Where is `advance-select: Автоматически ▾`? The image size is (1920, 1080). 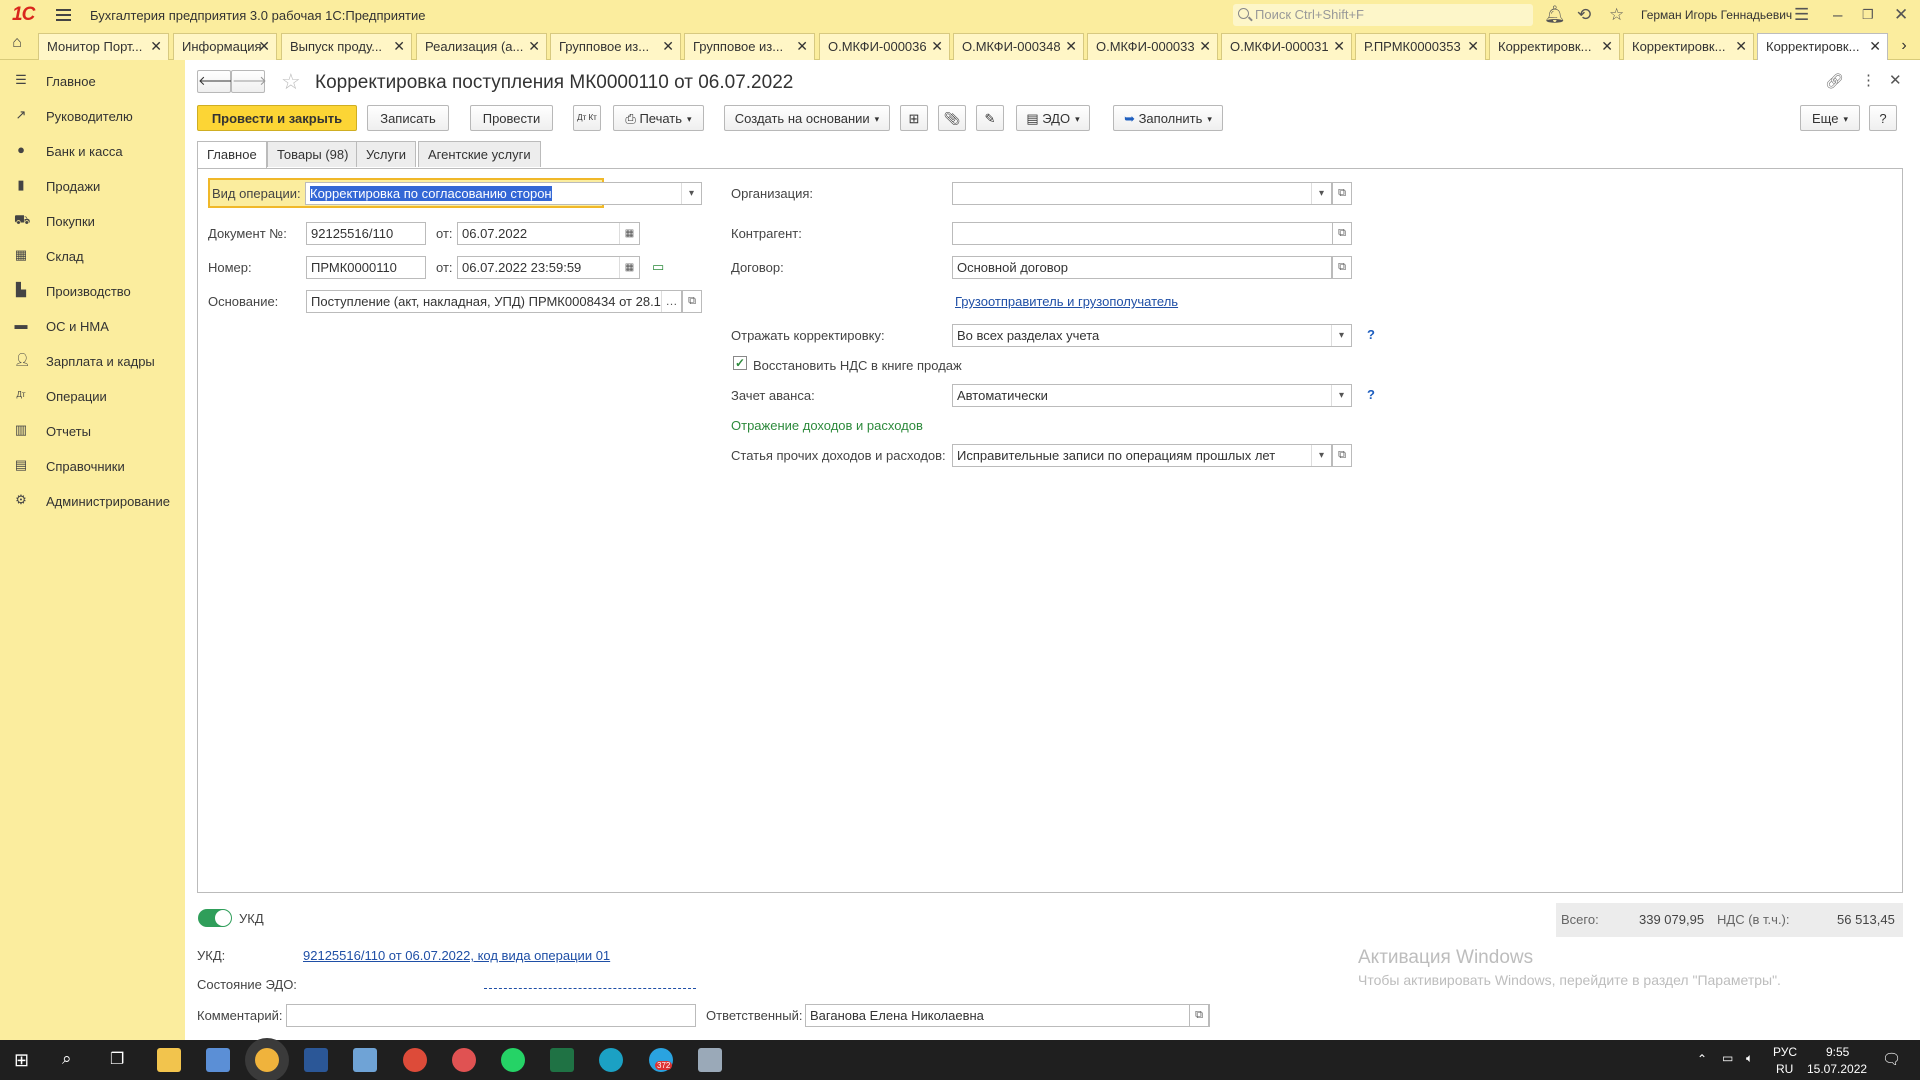 advance-select: Автоматически ▾ is located at coordinates (1152, 395).